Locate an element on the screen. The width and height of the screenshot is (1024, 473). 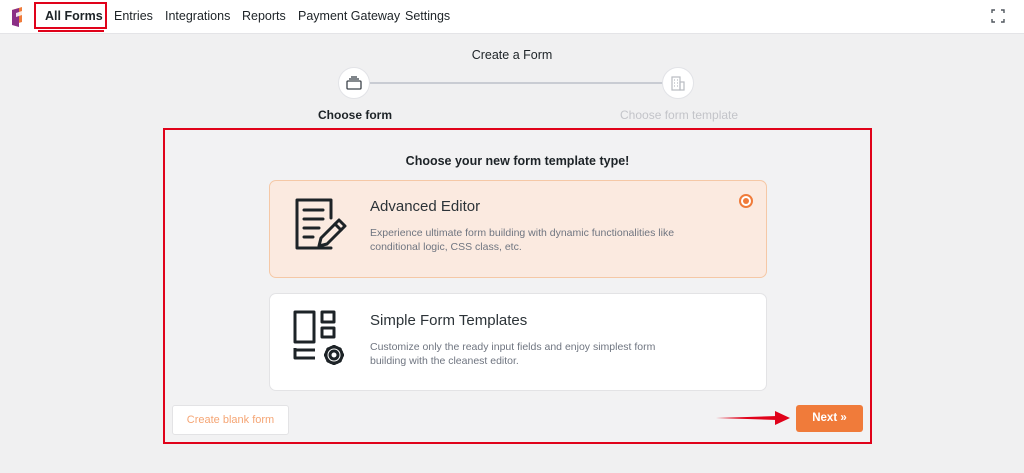
option-radio-selected is located at coordinates (746, 201).